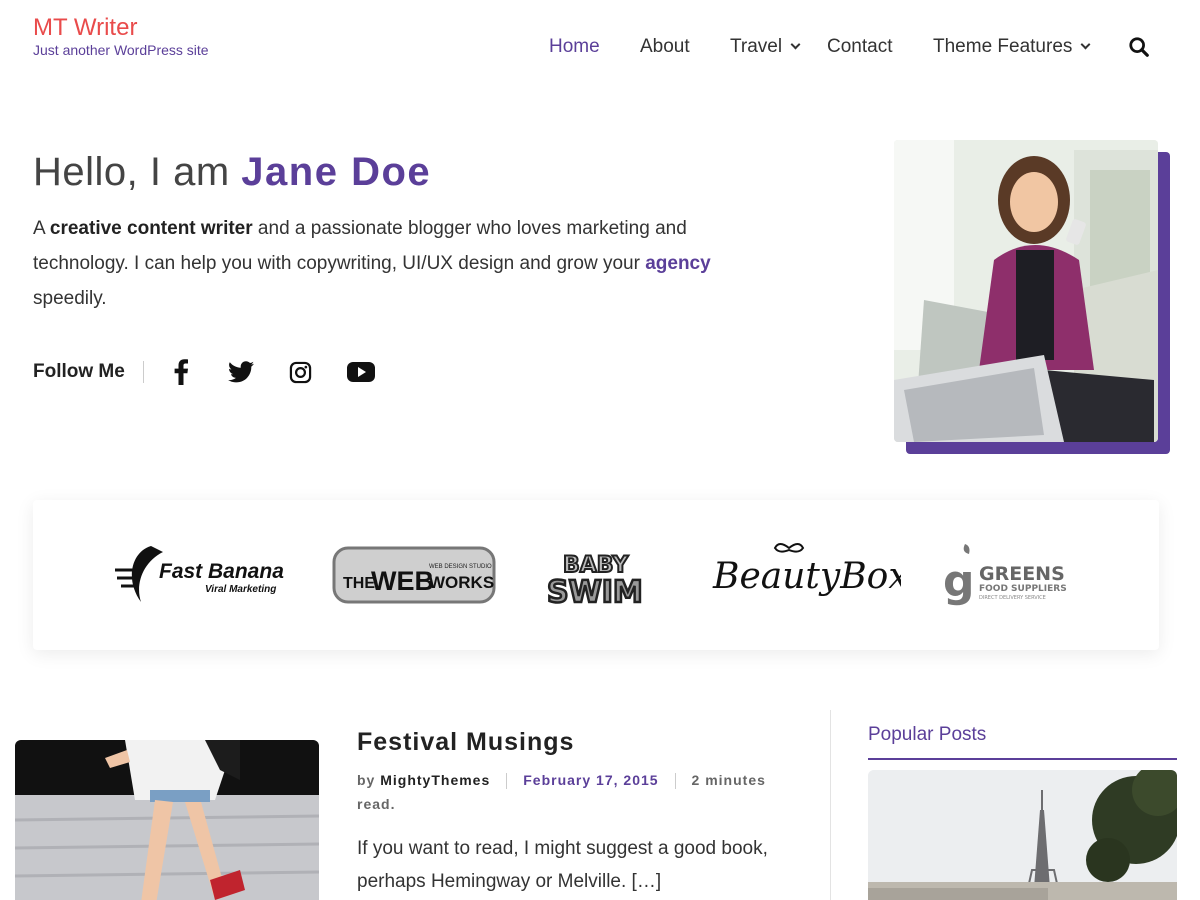 This screenshot has width=1200, height=900. Describe the element at coordinates (151, 228) in the screenshot. I see `desc-bold: creative content writer` at that location.